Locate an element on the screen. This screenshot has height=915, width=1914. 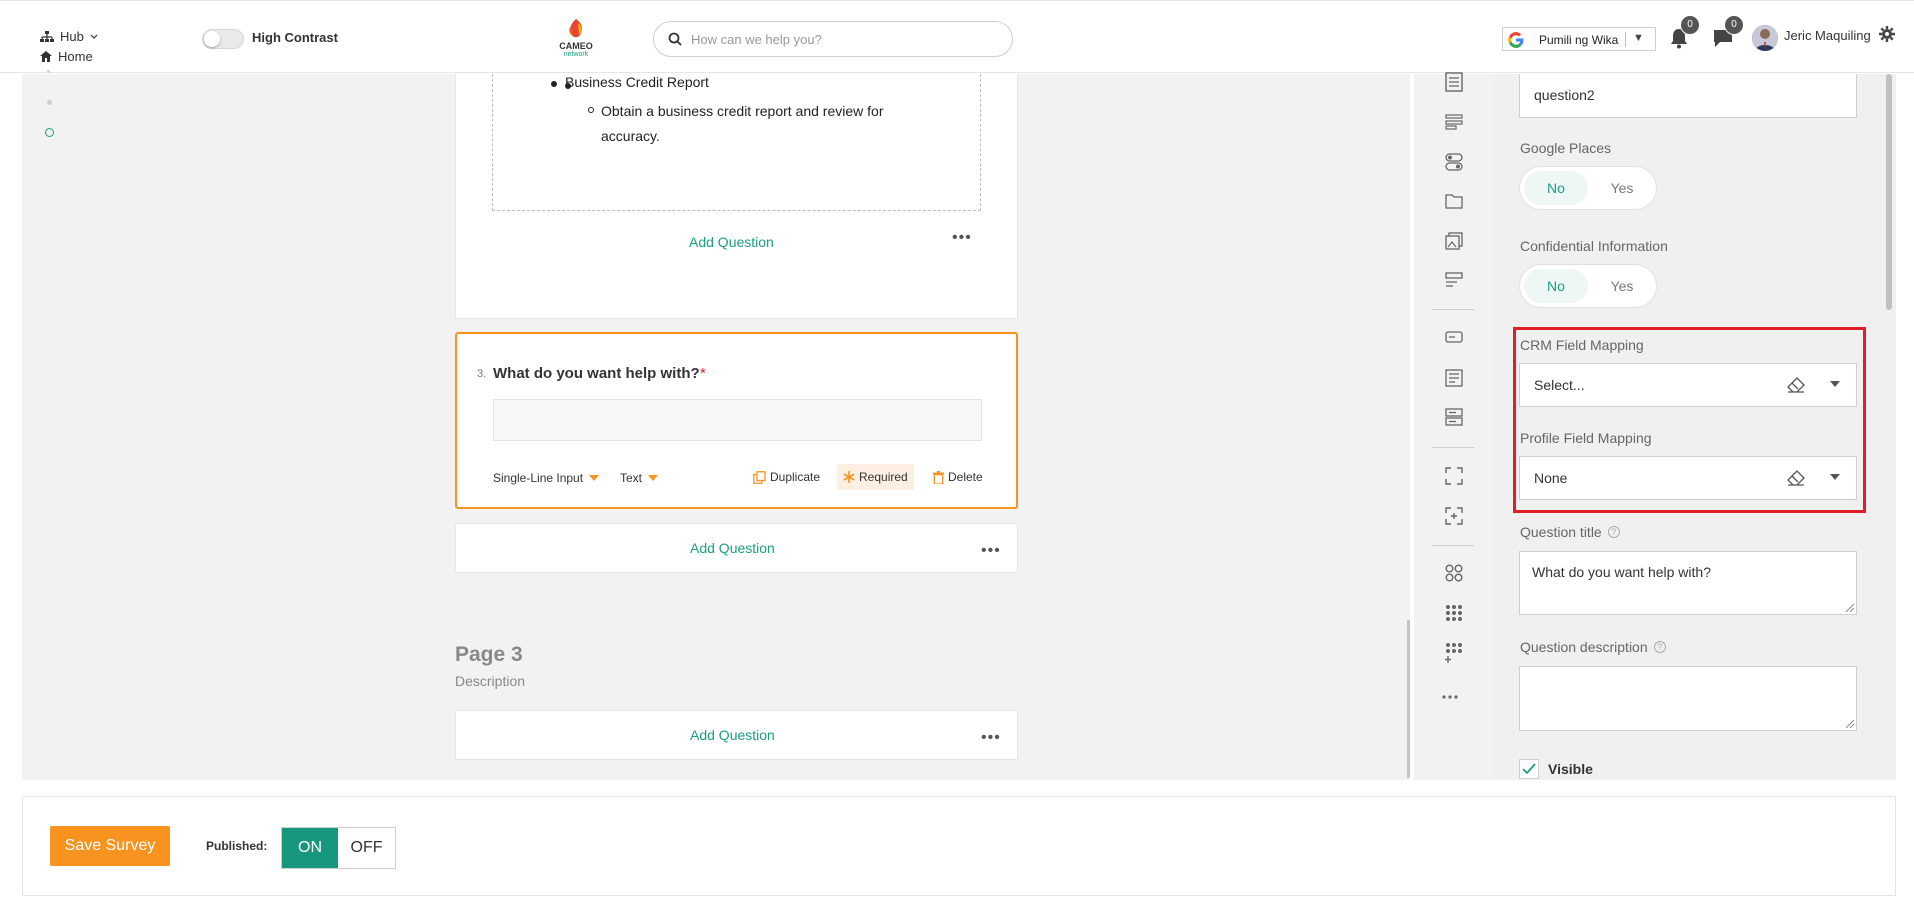
language-select: Pumili ng Wika ▼ is located at coordinates (1579, 39).